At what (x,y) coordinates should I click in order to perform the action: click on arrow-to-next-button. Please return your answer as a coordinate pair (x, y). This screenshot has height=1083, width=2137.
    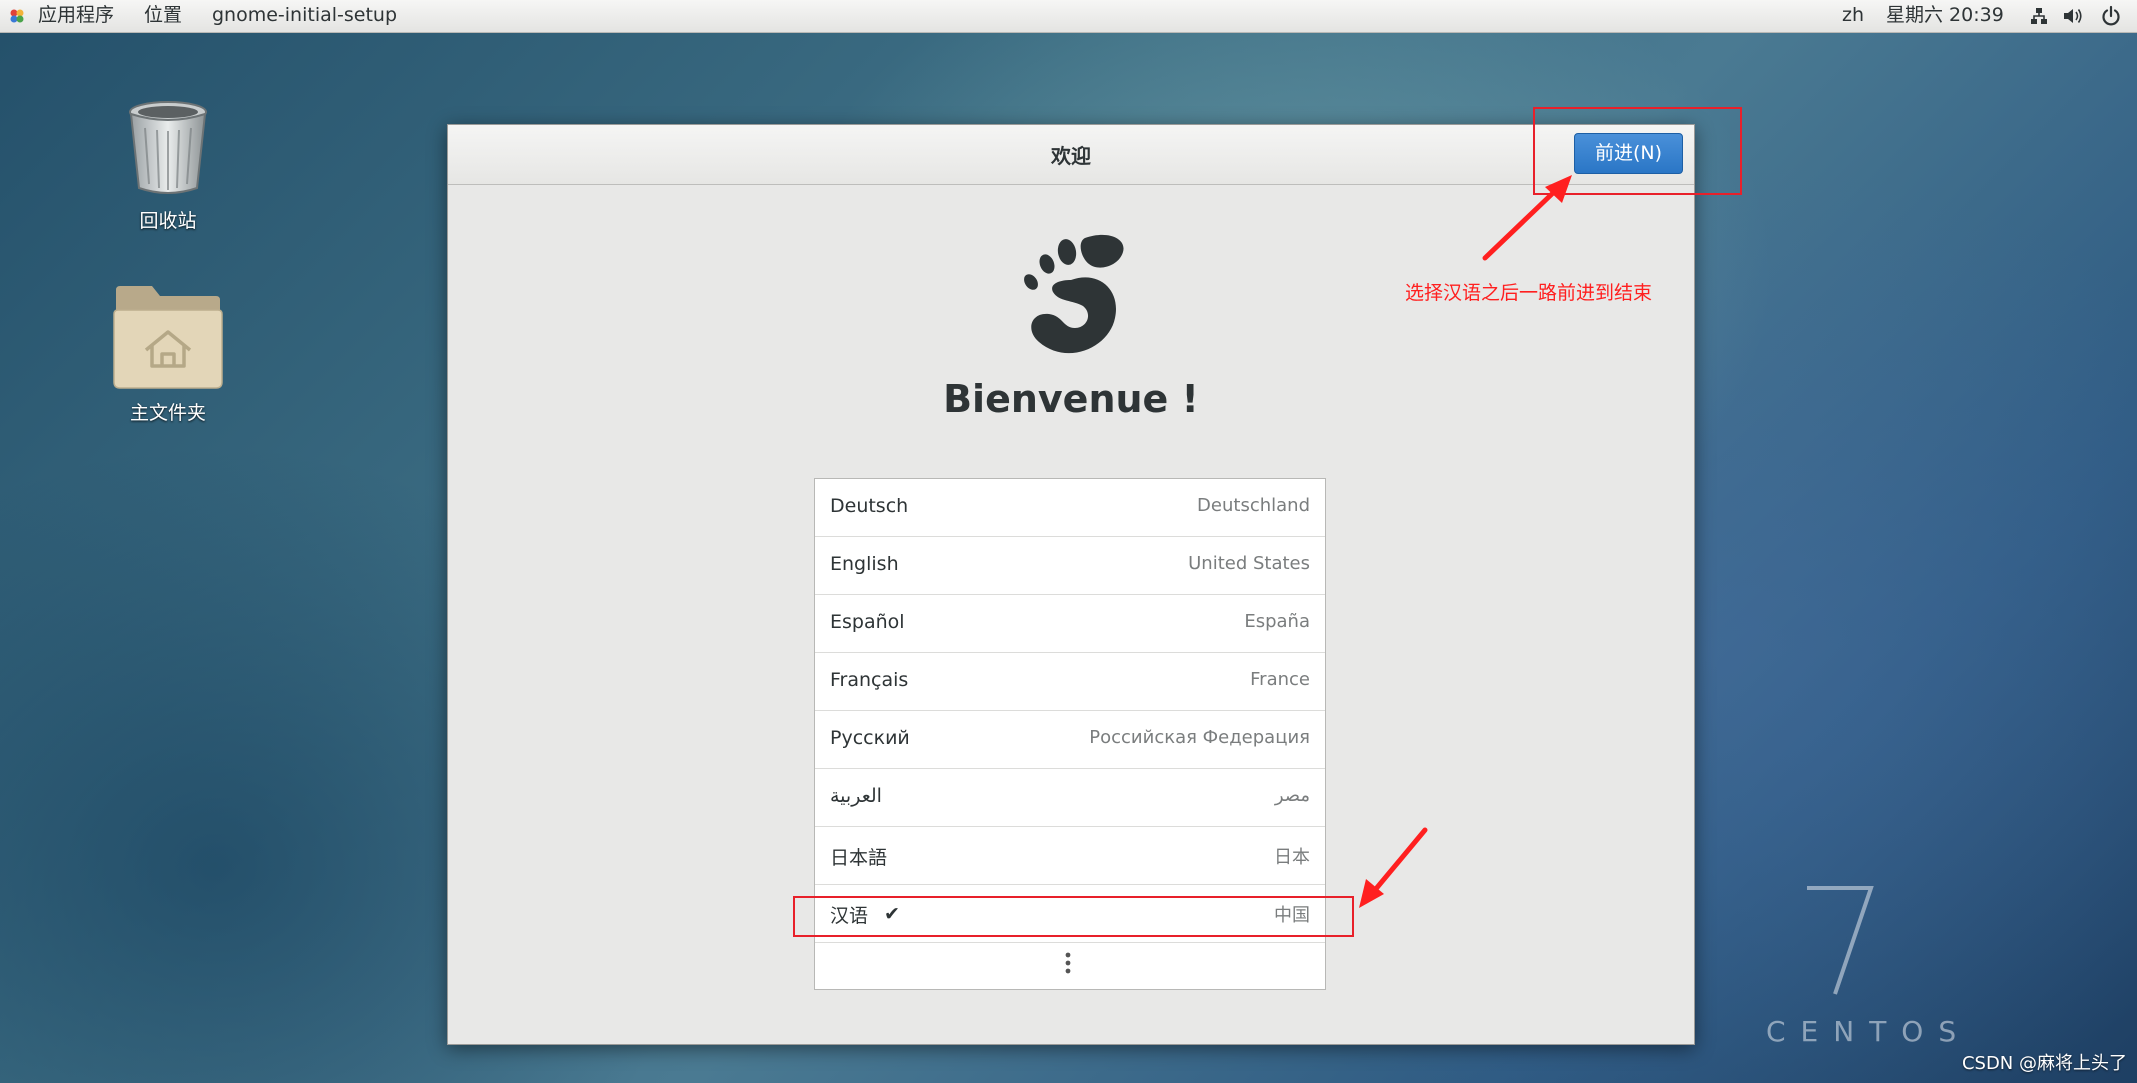
    Looking at the image, I should click on (1519, 225).